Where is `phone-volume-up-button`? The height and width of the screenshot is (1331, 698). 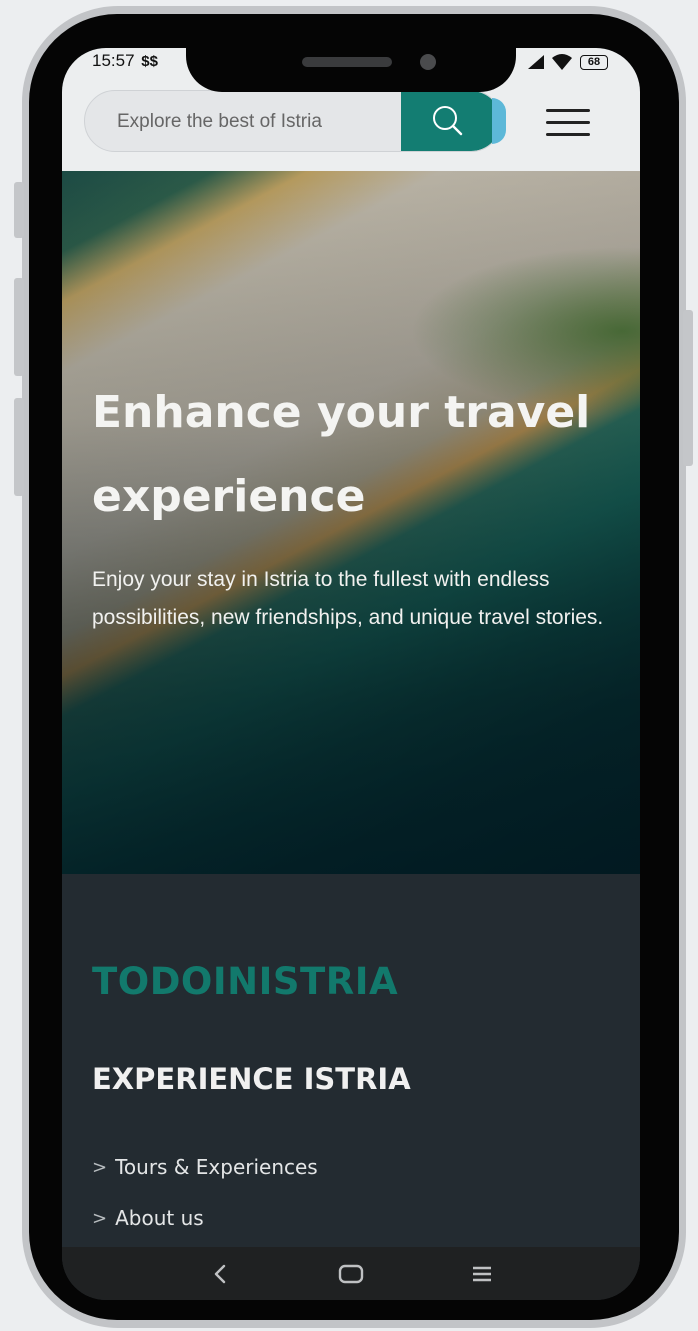 phone-volume-up-button is located at coordinates (19, 327).